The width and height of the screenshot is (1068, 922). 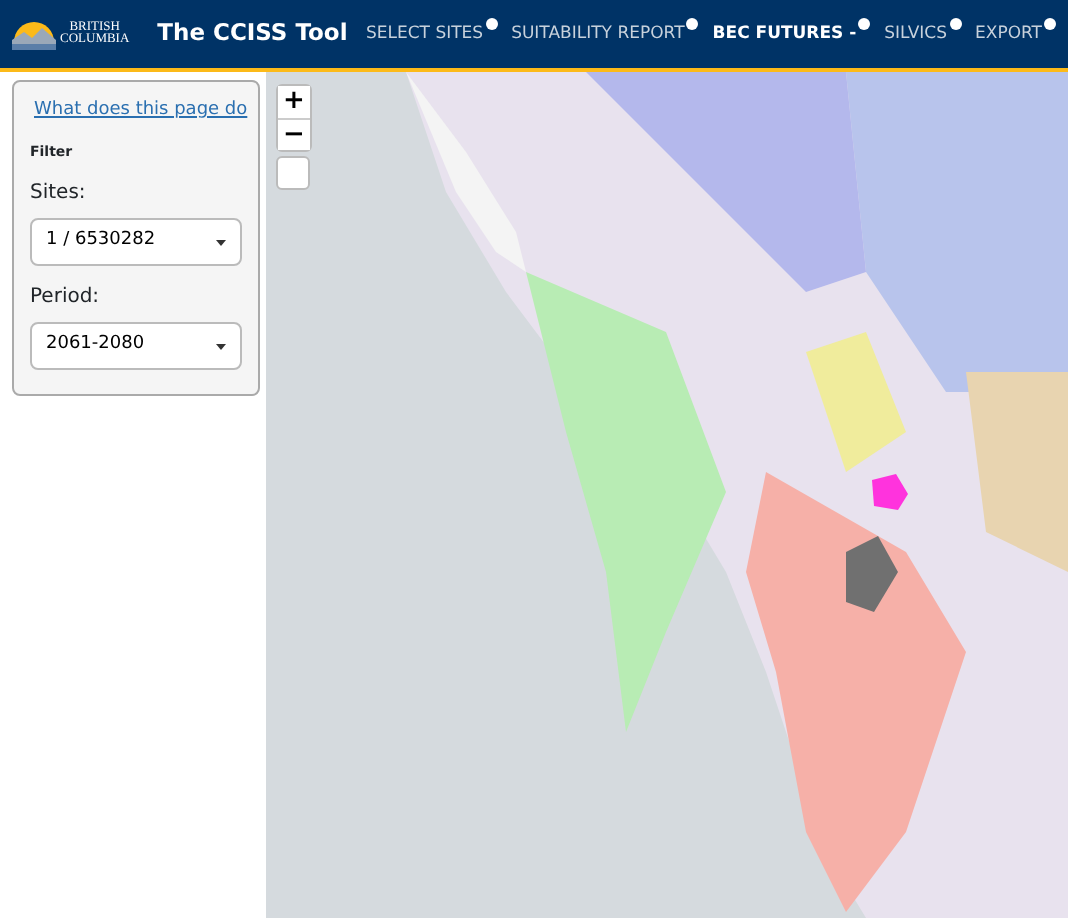 What do you see at coordinates (66, 298) in the screenshot?
I see `field-label: Period:` at bounding box center [66, 298].